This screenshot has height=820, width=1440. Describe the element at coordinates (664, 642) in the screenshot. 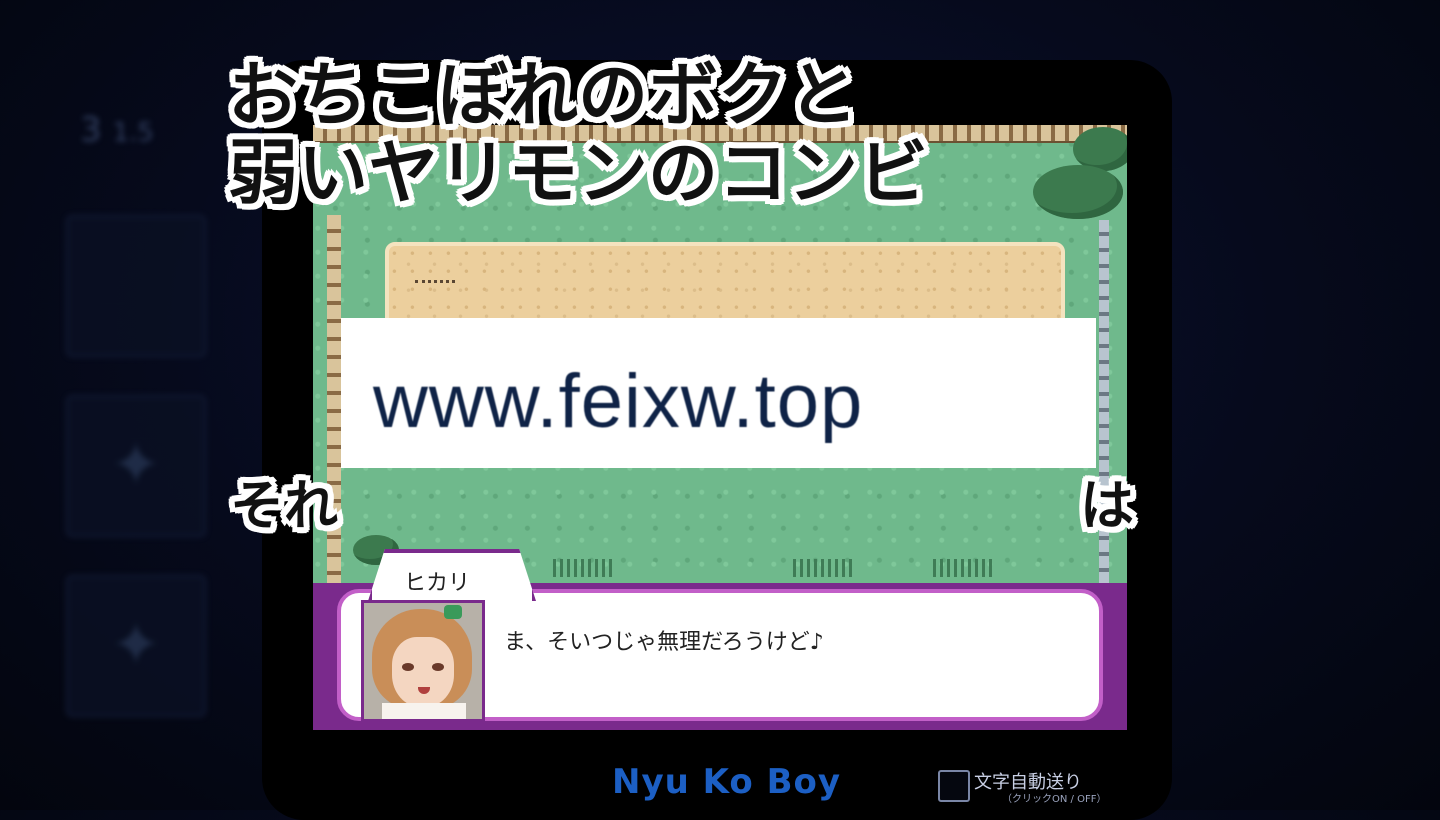

I see `dialog-message: ま、そいつじゃ無理だろうけど♪` at that location.